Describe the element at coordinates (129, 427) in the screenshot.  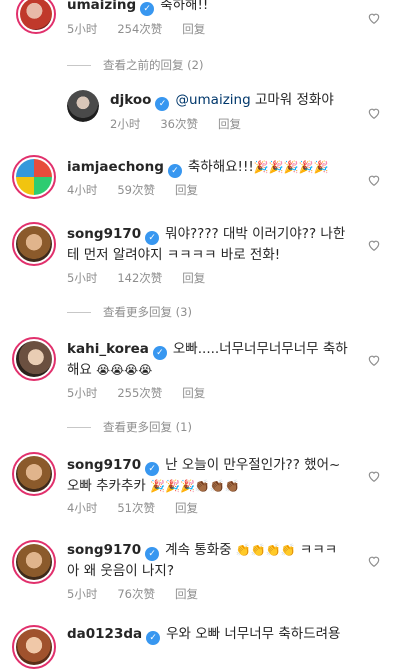
I see `view-more-replies: 查看更多回复 (1)` at that location.